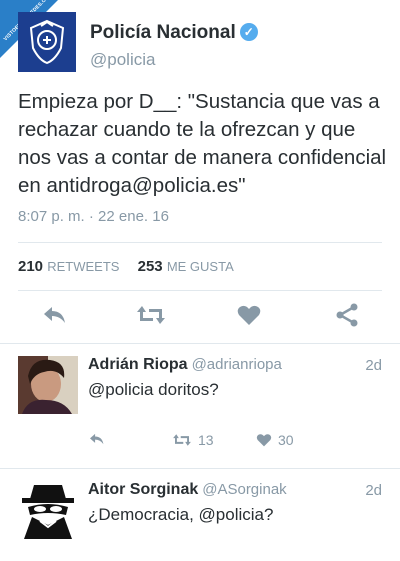  What do you see at coordinates (133, 266) in the screenshot?
I see `tweet-stats: 210 RETWEETS 253 ME GUSTA` at bounding box center [133, 266].